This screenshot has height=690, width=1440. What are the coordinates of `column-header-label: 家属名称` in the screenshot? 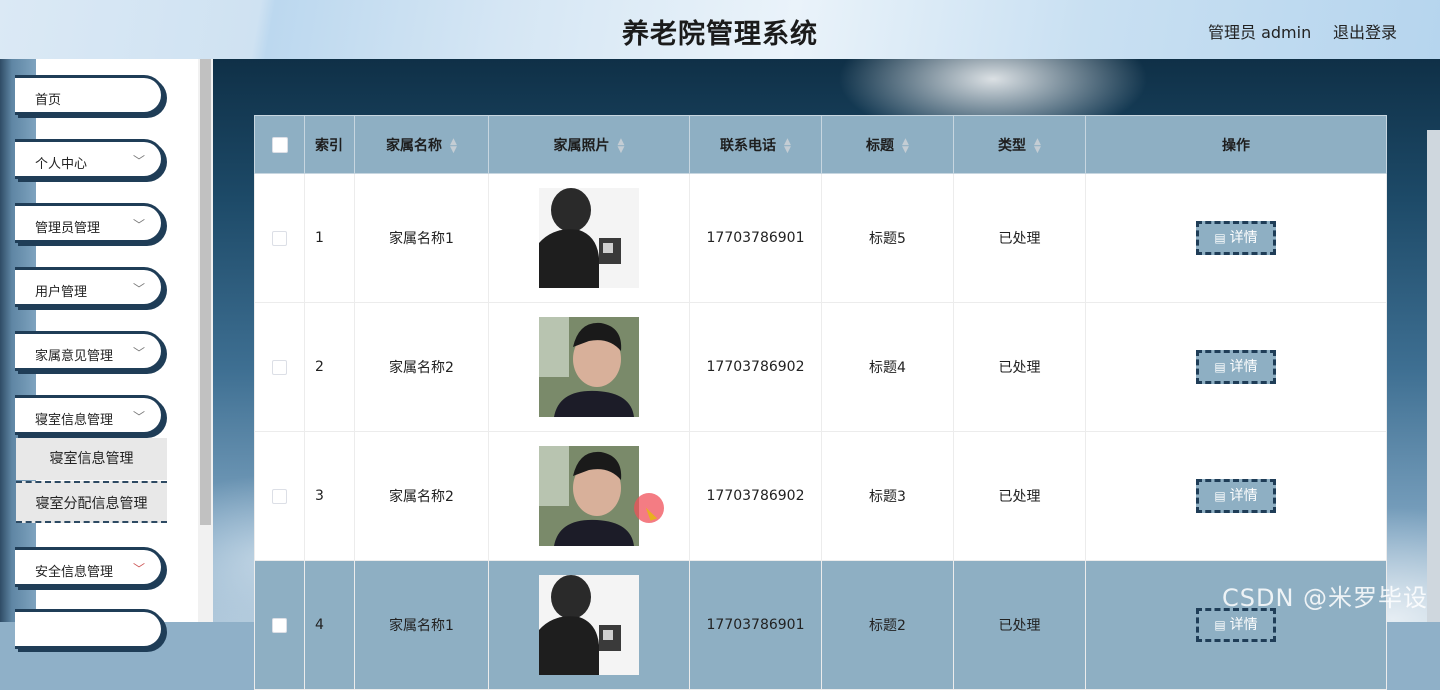 It's located at (414, 145).